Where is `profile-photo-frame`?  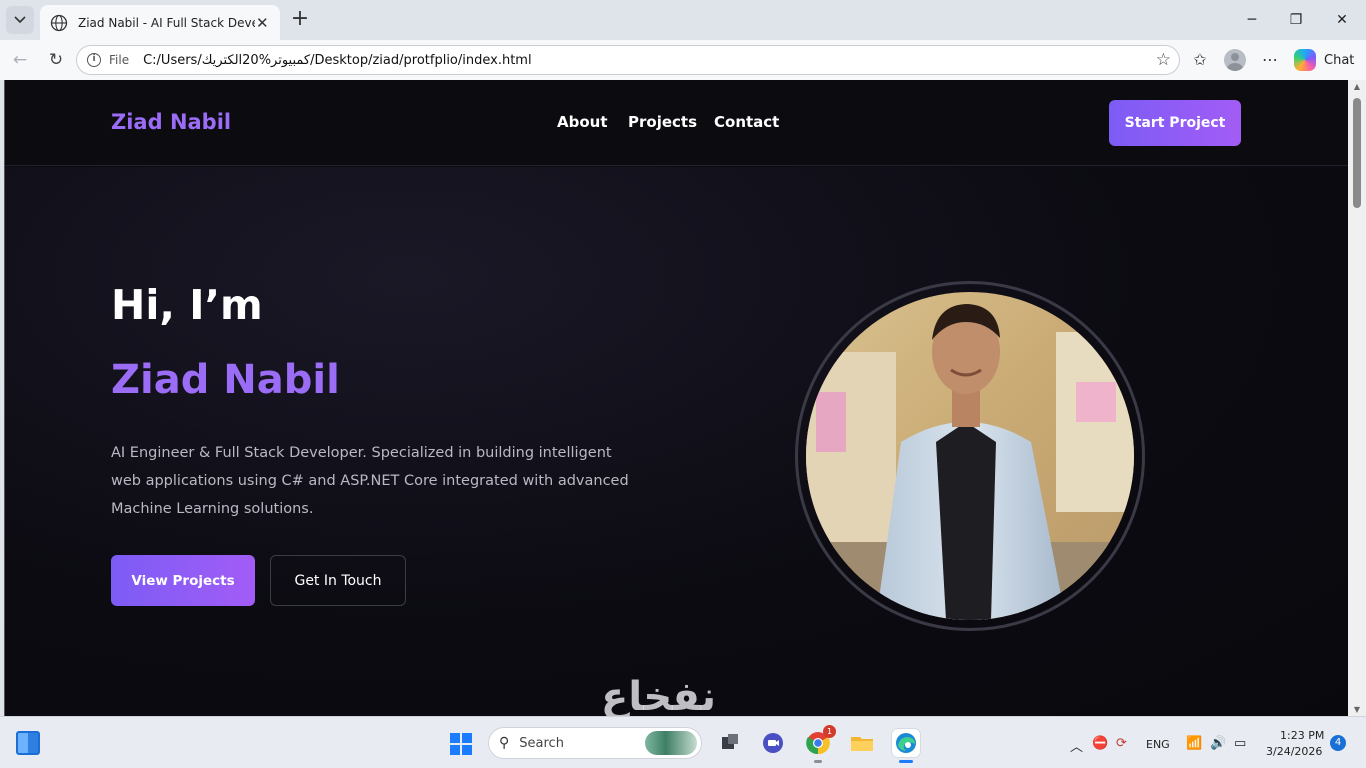 profile-photo-frame is located at coordinates (970, 456).